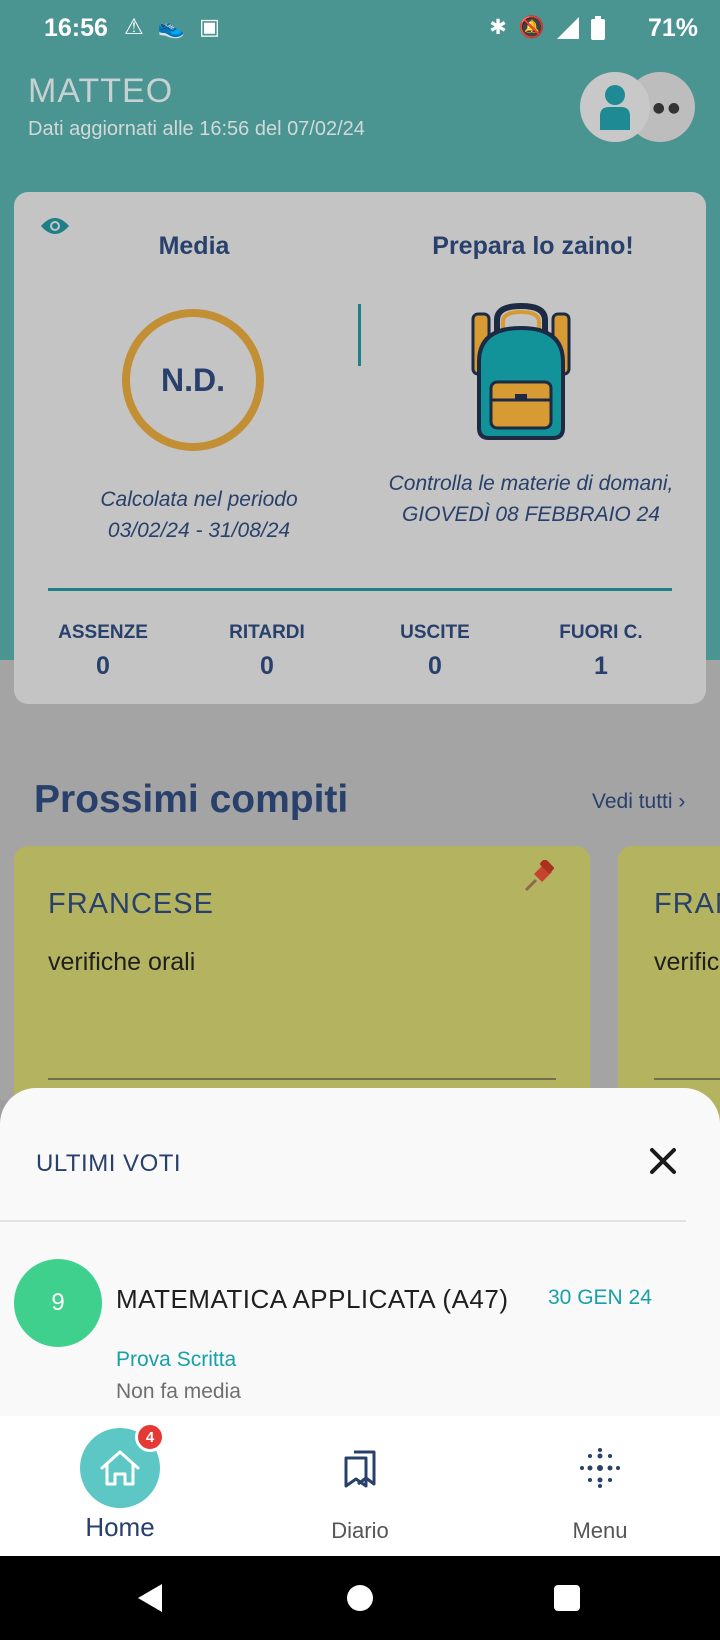 This screenshot has width=720, height=1640. What do you see at coordinates (178, 1391) in the screenshot?
I see `grade-note: Non fa media` at bounding box center [178, 1391].